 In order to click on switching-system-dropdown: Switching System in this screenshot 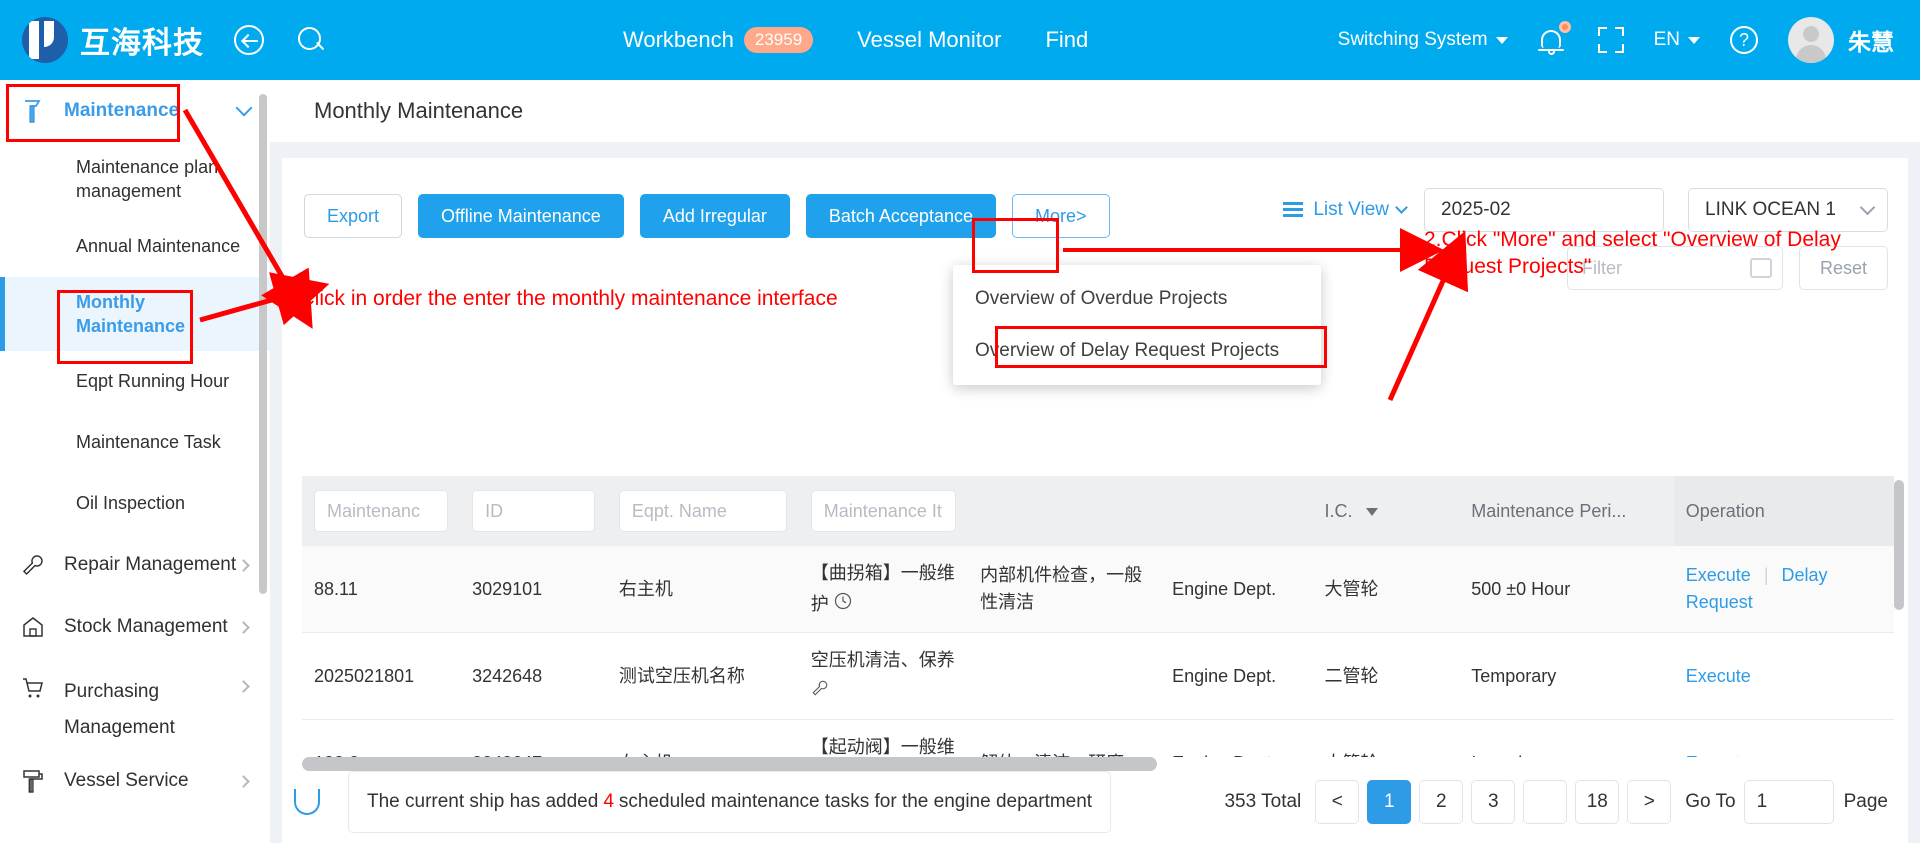, I will do `click(1423, 40)`.